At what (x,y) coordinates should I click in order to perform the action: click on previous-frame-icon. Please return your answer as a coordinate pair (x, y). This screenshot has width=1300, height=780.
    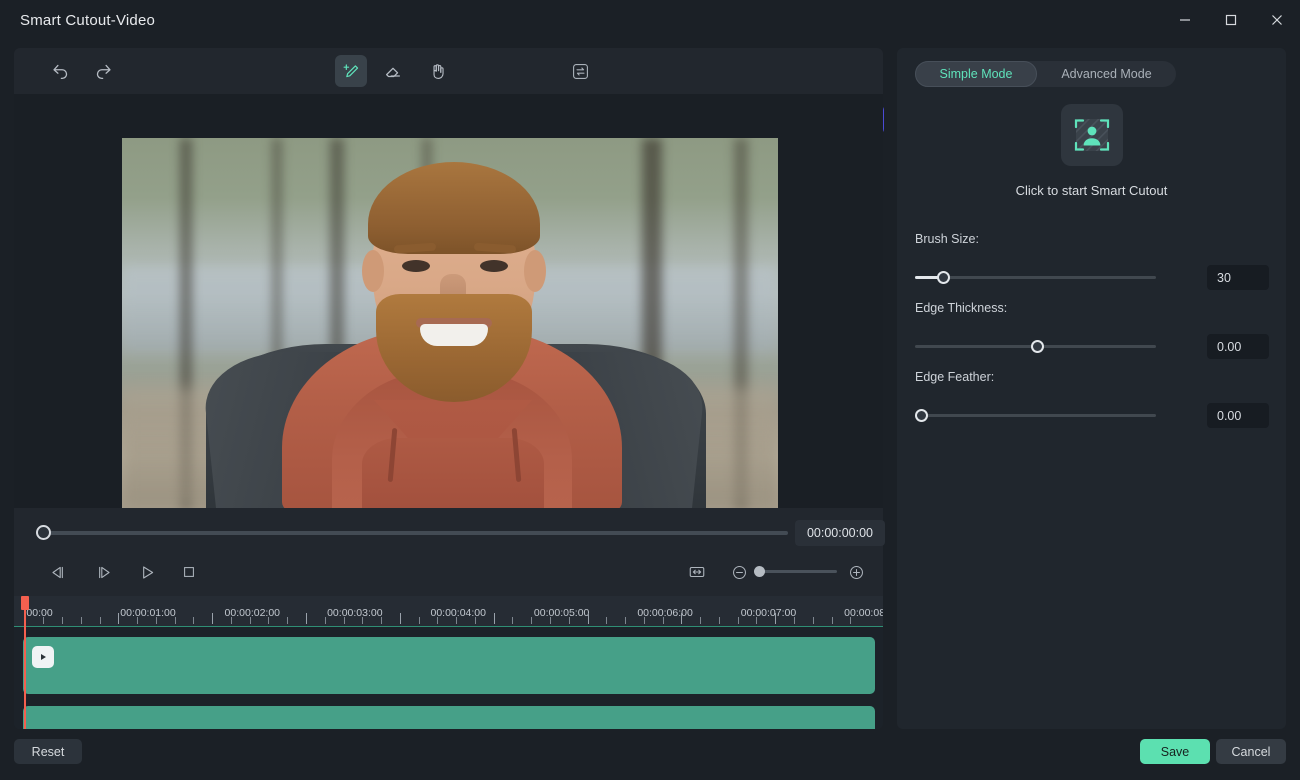
    Looking at the image, I should click on (58, 572).